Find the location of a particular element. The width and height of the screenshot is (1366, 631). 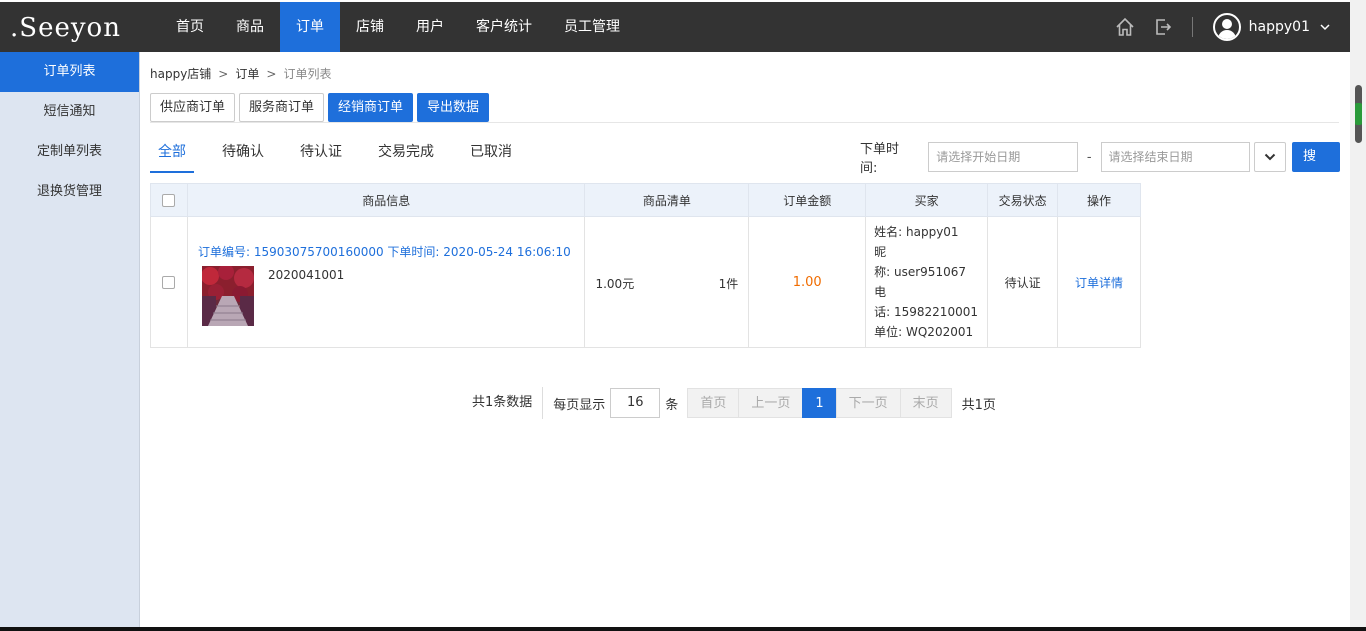

order-type-buttons: 供应商订单 服务商订单 经销商订单 导出数据 is located at coordinates (321, 107).